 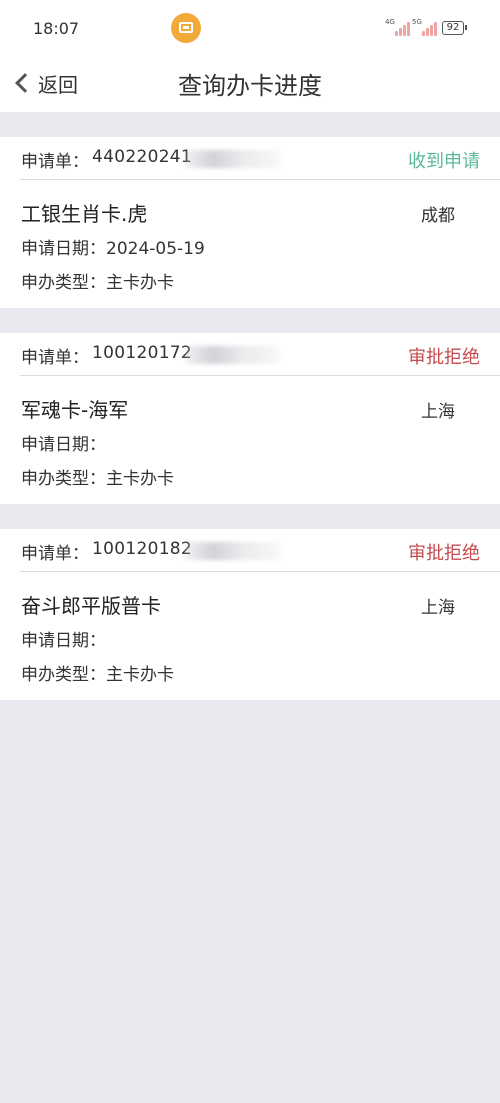 I want to click on status-badge: 收到申请, so click(x=444, y=161).